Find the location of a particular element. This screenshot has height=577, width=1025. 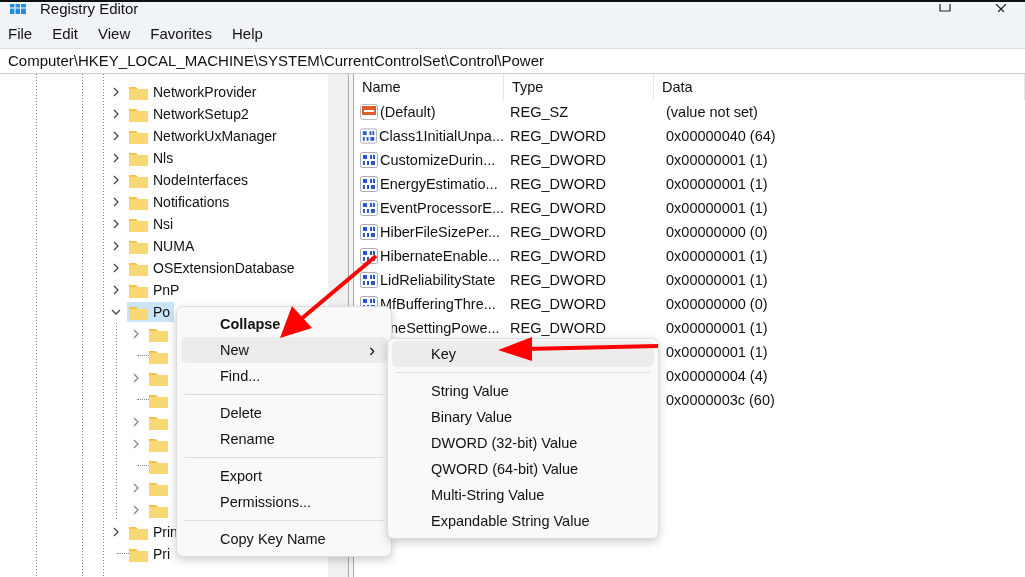

tree-item: NetworkUxManager is located at coordinates (204, 136).